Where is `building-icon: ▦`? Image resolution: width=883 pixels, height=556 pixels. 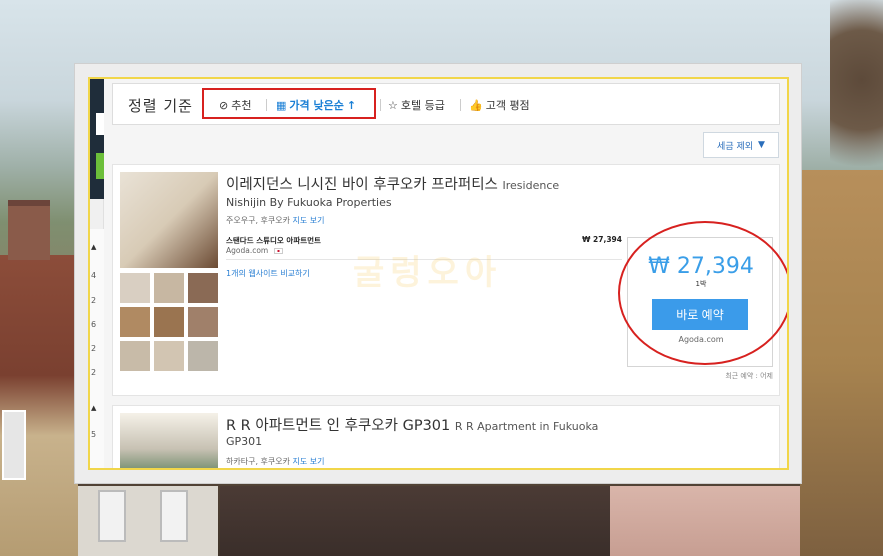
building-icon: ▦ is located at coordinates (281, 105).